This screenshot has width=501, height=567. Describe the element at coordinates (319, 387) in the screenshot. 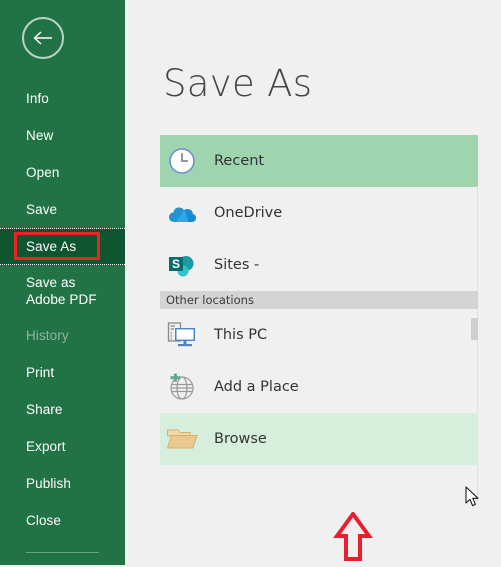

I see `place-row-add-a-place: Add a Place` at that location.